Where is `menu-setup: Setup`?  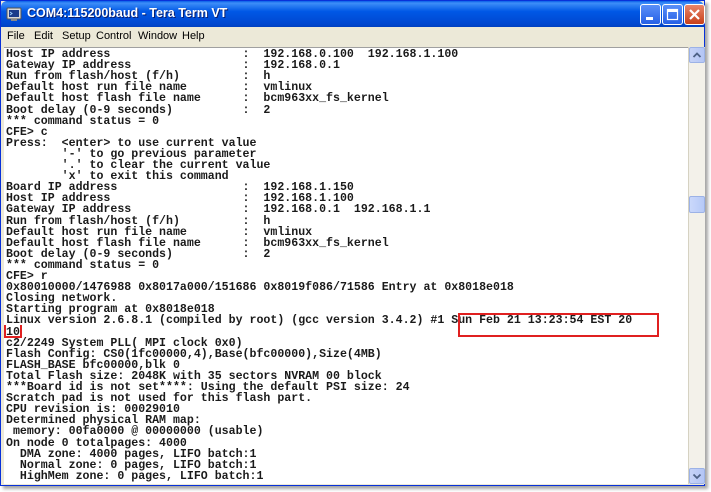 menu-setup: Setup is located at coordinates (76, 36).